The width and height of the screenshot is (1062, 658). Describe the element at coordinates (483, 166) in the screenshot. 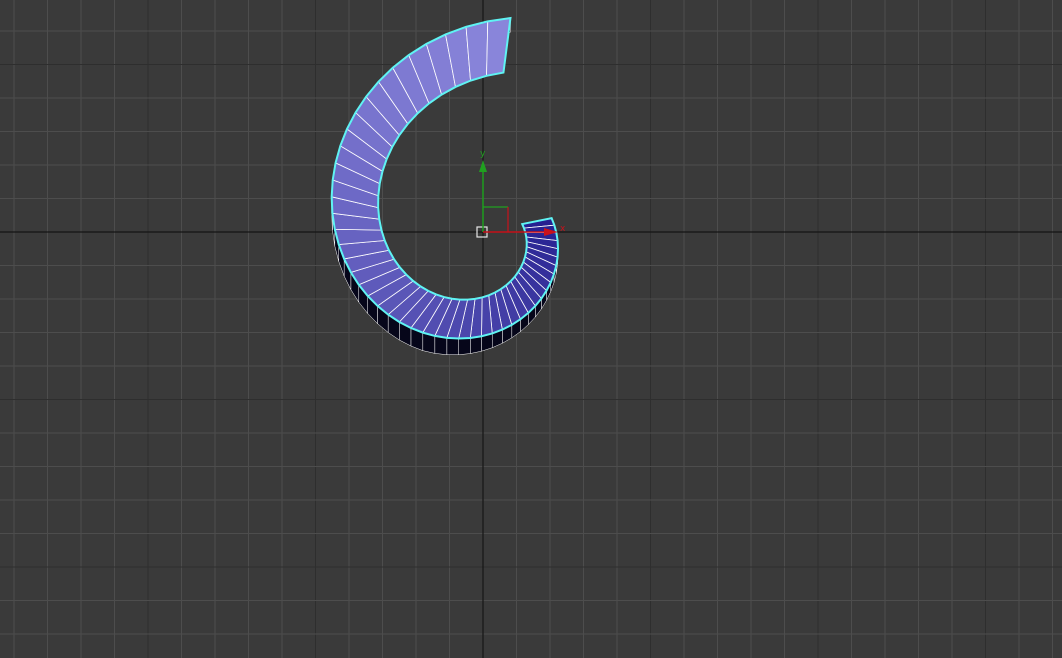

I see `gizmo-y-arrow-icon` at that location.